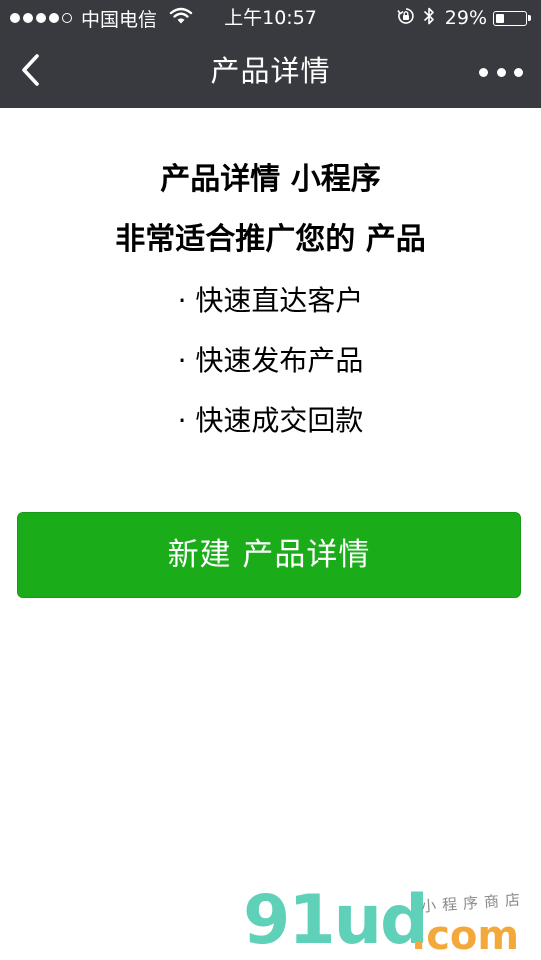  I want to click on more-options-button, so click(501, 72).